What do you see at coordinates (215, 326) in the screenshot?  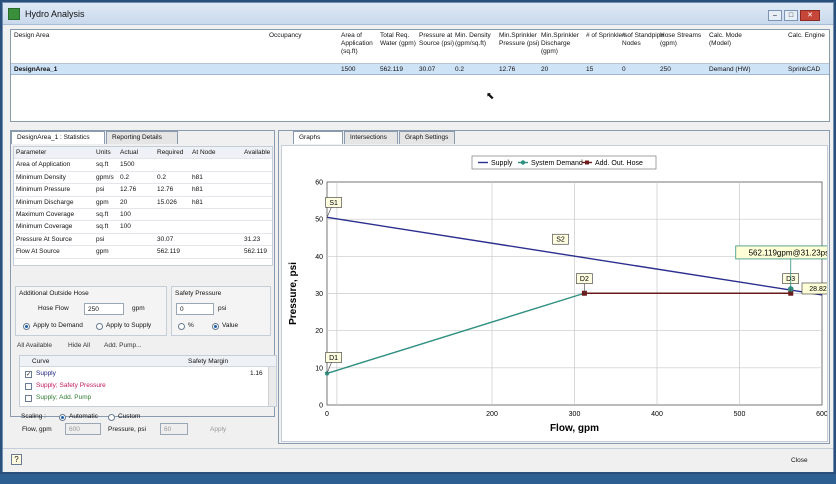 I see `value-radio` at bounding box center [215, 326].